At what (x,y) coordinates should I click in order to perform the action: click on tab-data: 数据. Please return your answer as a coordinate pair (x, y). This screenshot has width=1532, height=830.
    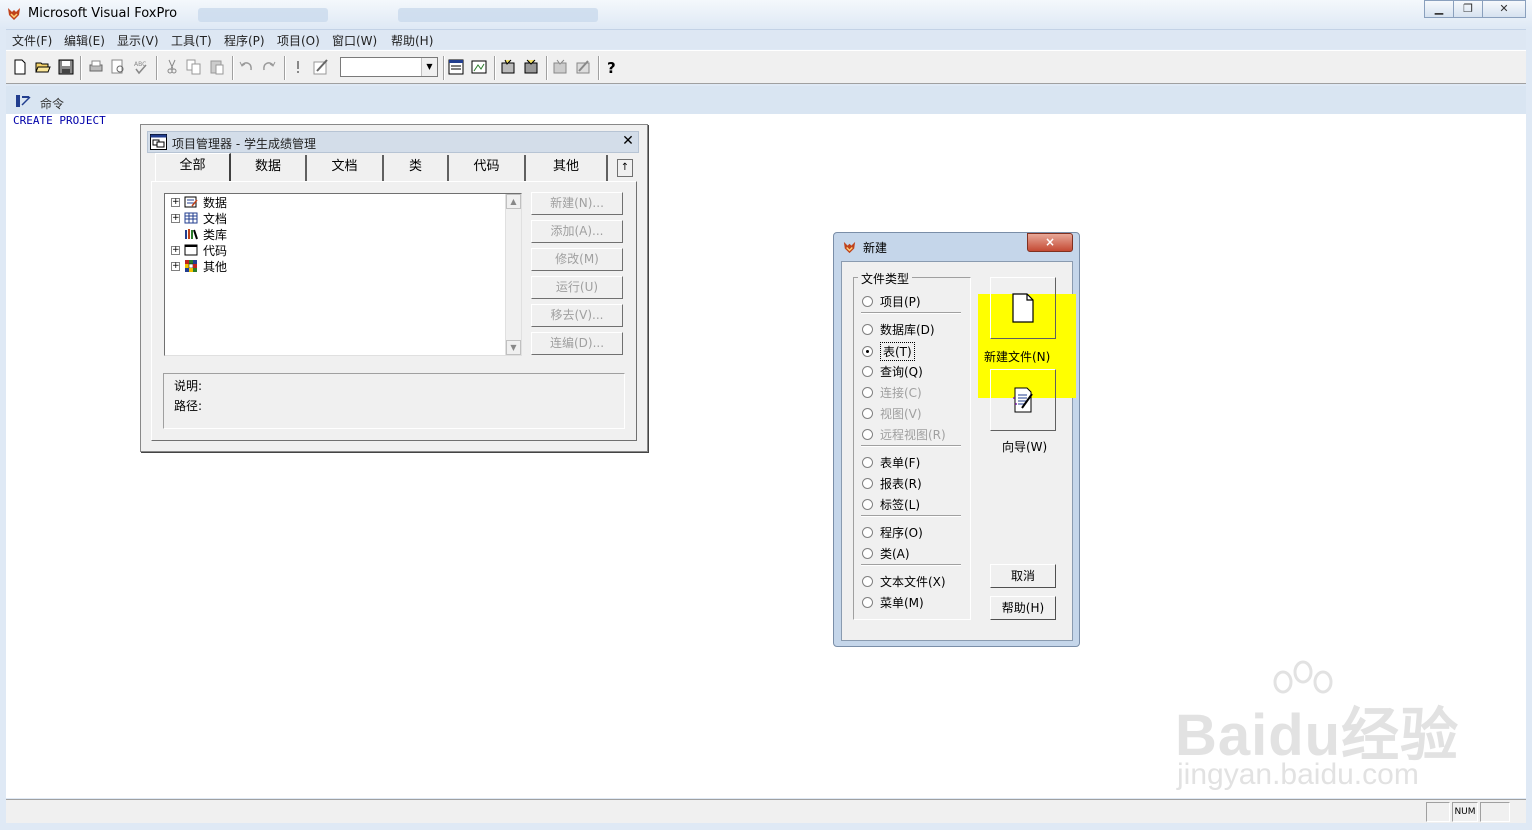
    Looking at the image, I should click on (269, 168).